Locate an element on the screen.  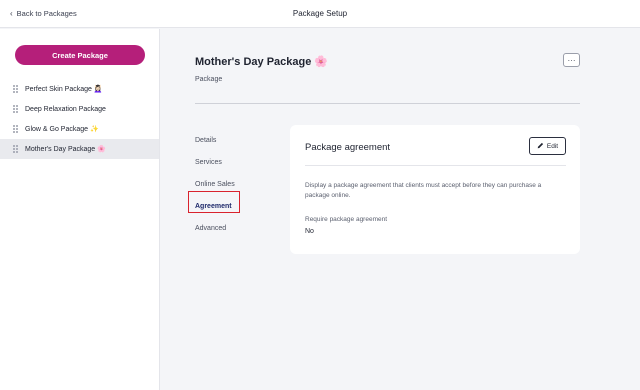
pencil-icon is located at coordinates (540, 146).